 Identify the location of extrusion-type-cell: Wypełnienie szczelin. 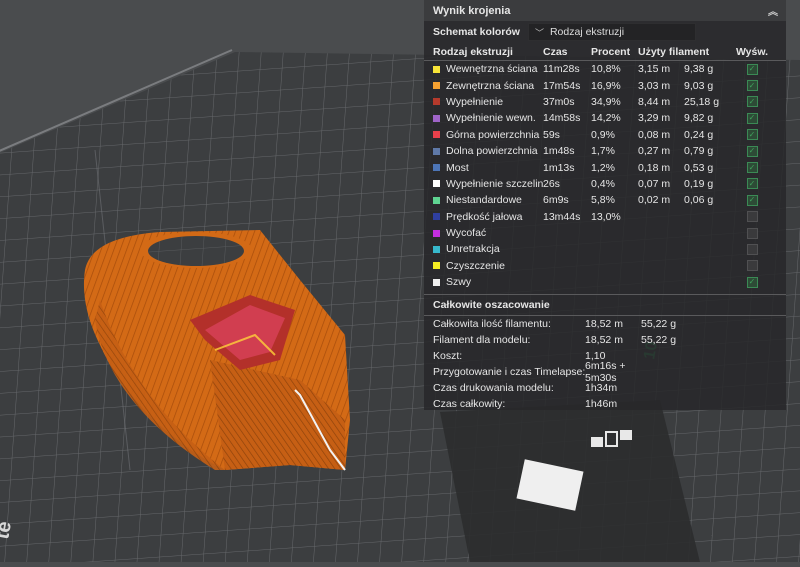
(488, 184).